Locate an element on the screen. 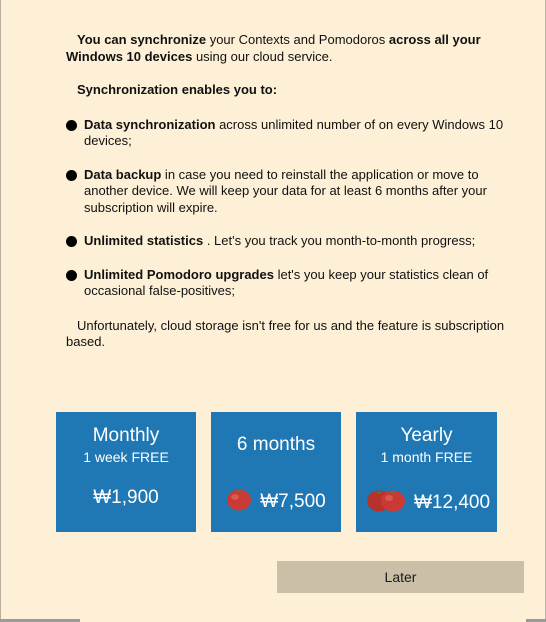 The height and width of the screenshot is (622, 546). plan-price-text: ₩1,900 is located at coordinates (126, 497).